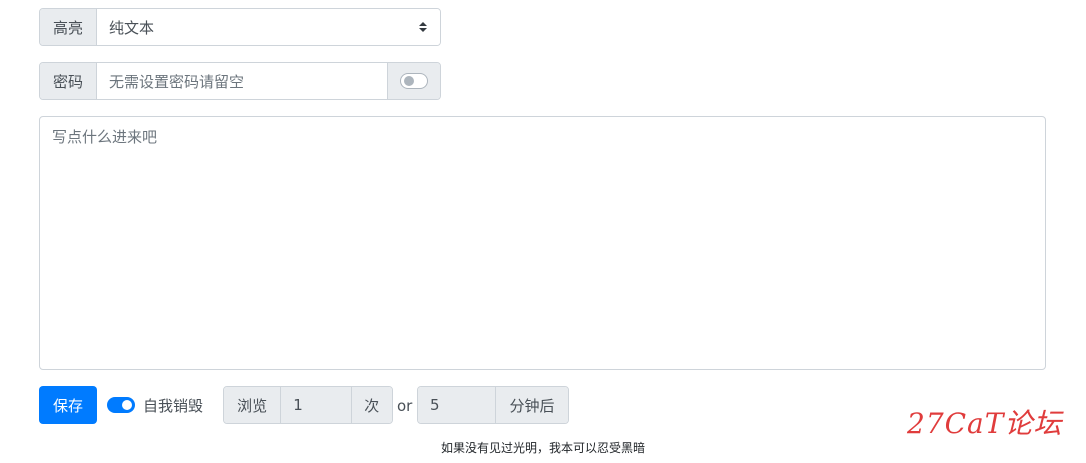 The height and width of the screenshot is (463, 1086). What do you see at coordinates (405, 406) in the screenshot?
I see `or-separator: or` at bounding box center [405, 406].